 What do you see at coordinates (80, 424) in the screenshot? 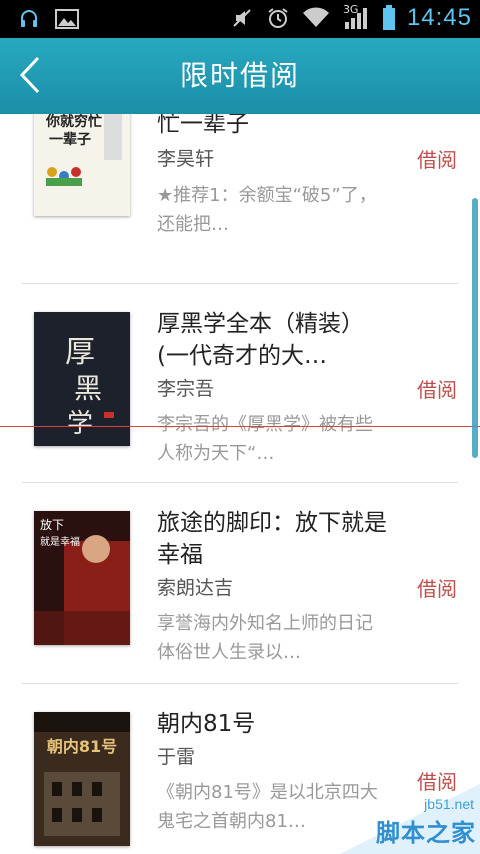
I see `svg-text: 学` at bounding box center [80, 424].